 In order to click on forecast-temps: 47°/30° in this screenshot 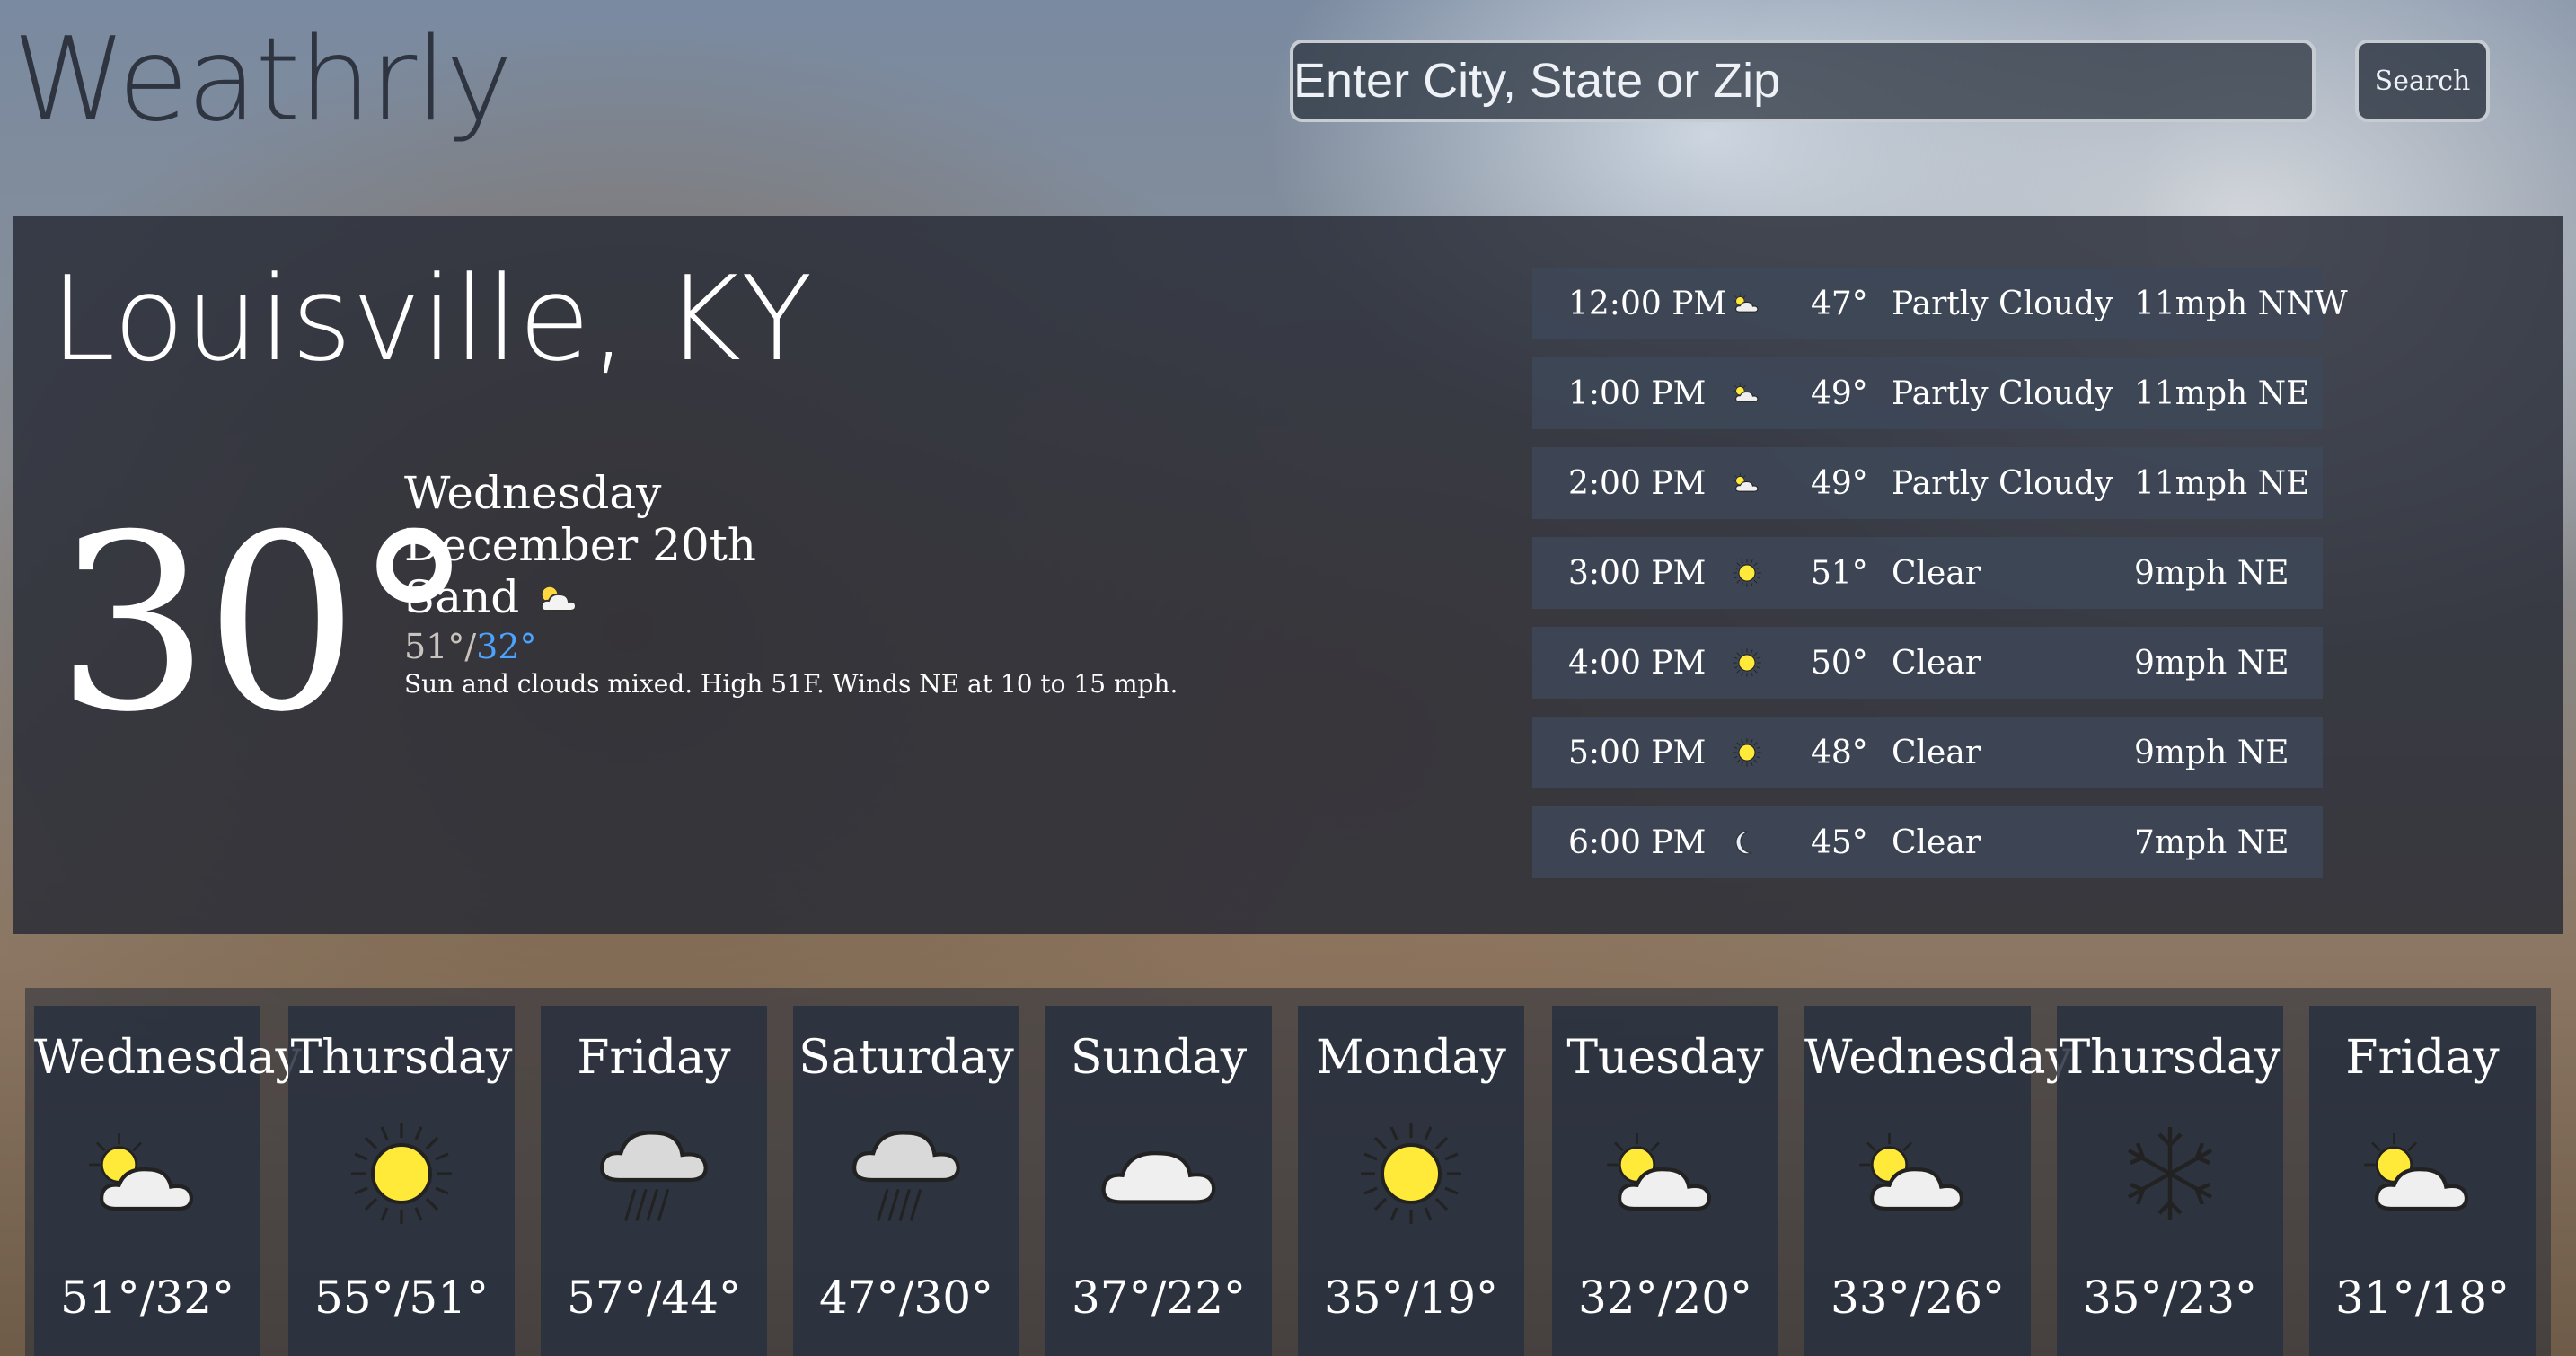, I will do `click(906, 1298)`.